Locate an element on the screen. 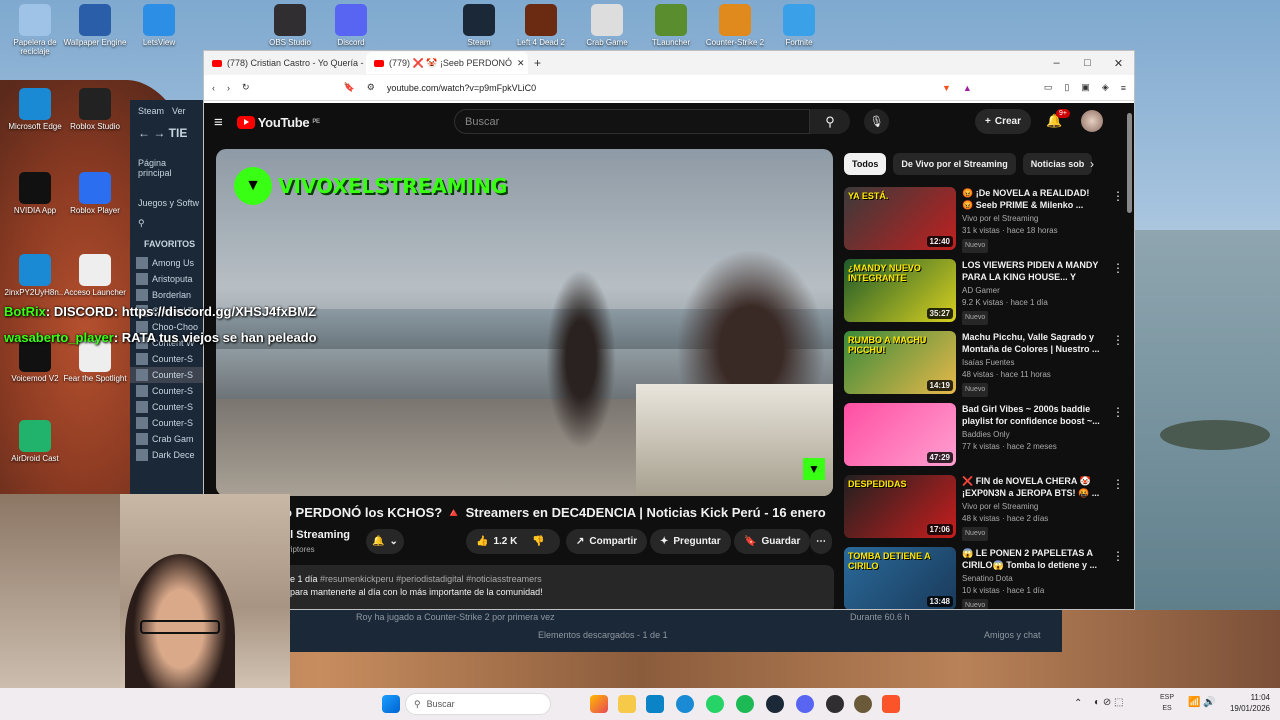 The height and width of the screenshot is (720, 1280). rec-channel: Baddies Only is located at coordinates (1032, 435).